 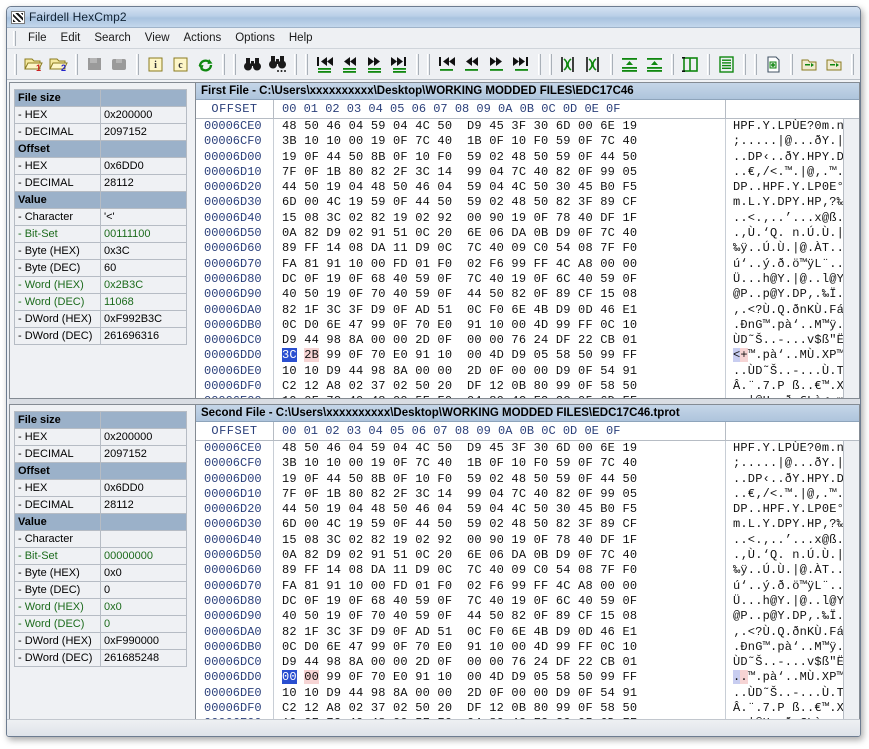 I want to click on sync-left-button, so click(x=568, y=64).